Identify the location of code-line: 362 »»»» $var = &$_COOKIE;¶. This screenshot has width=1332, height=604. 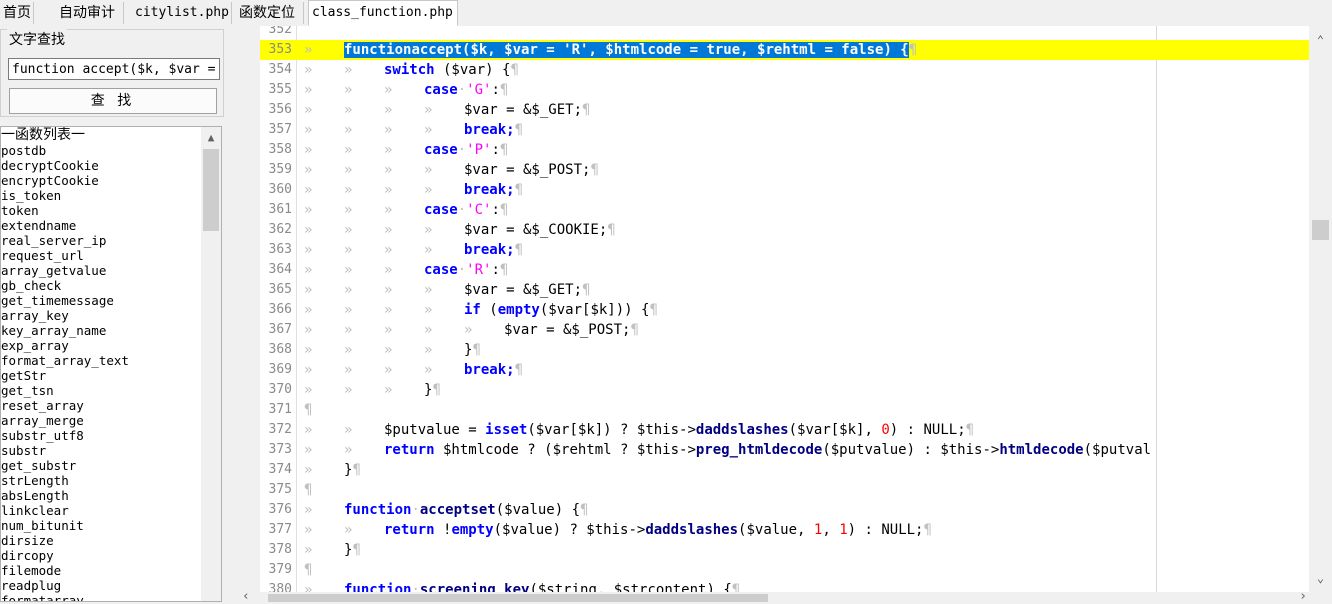
(784, 230).